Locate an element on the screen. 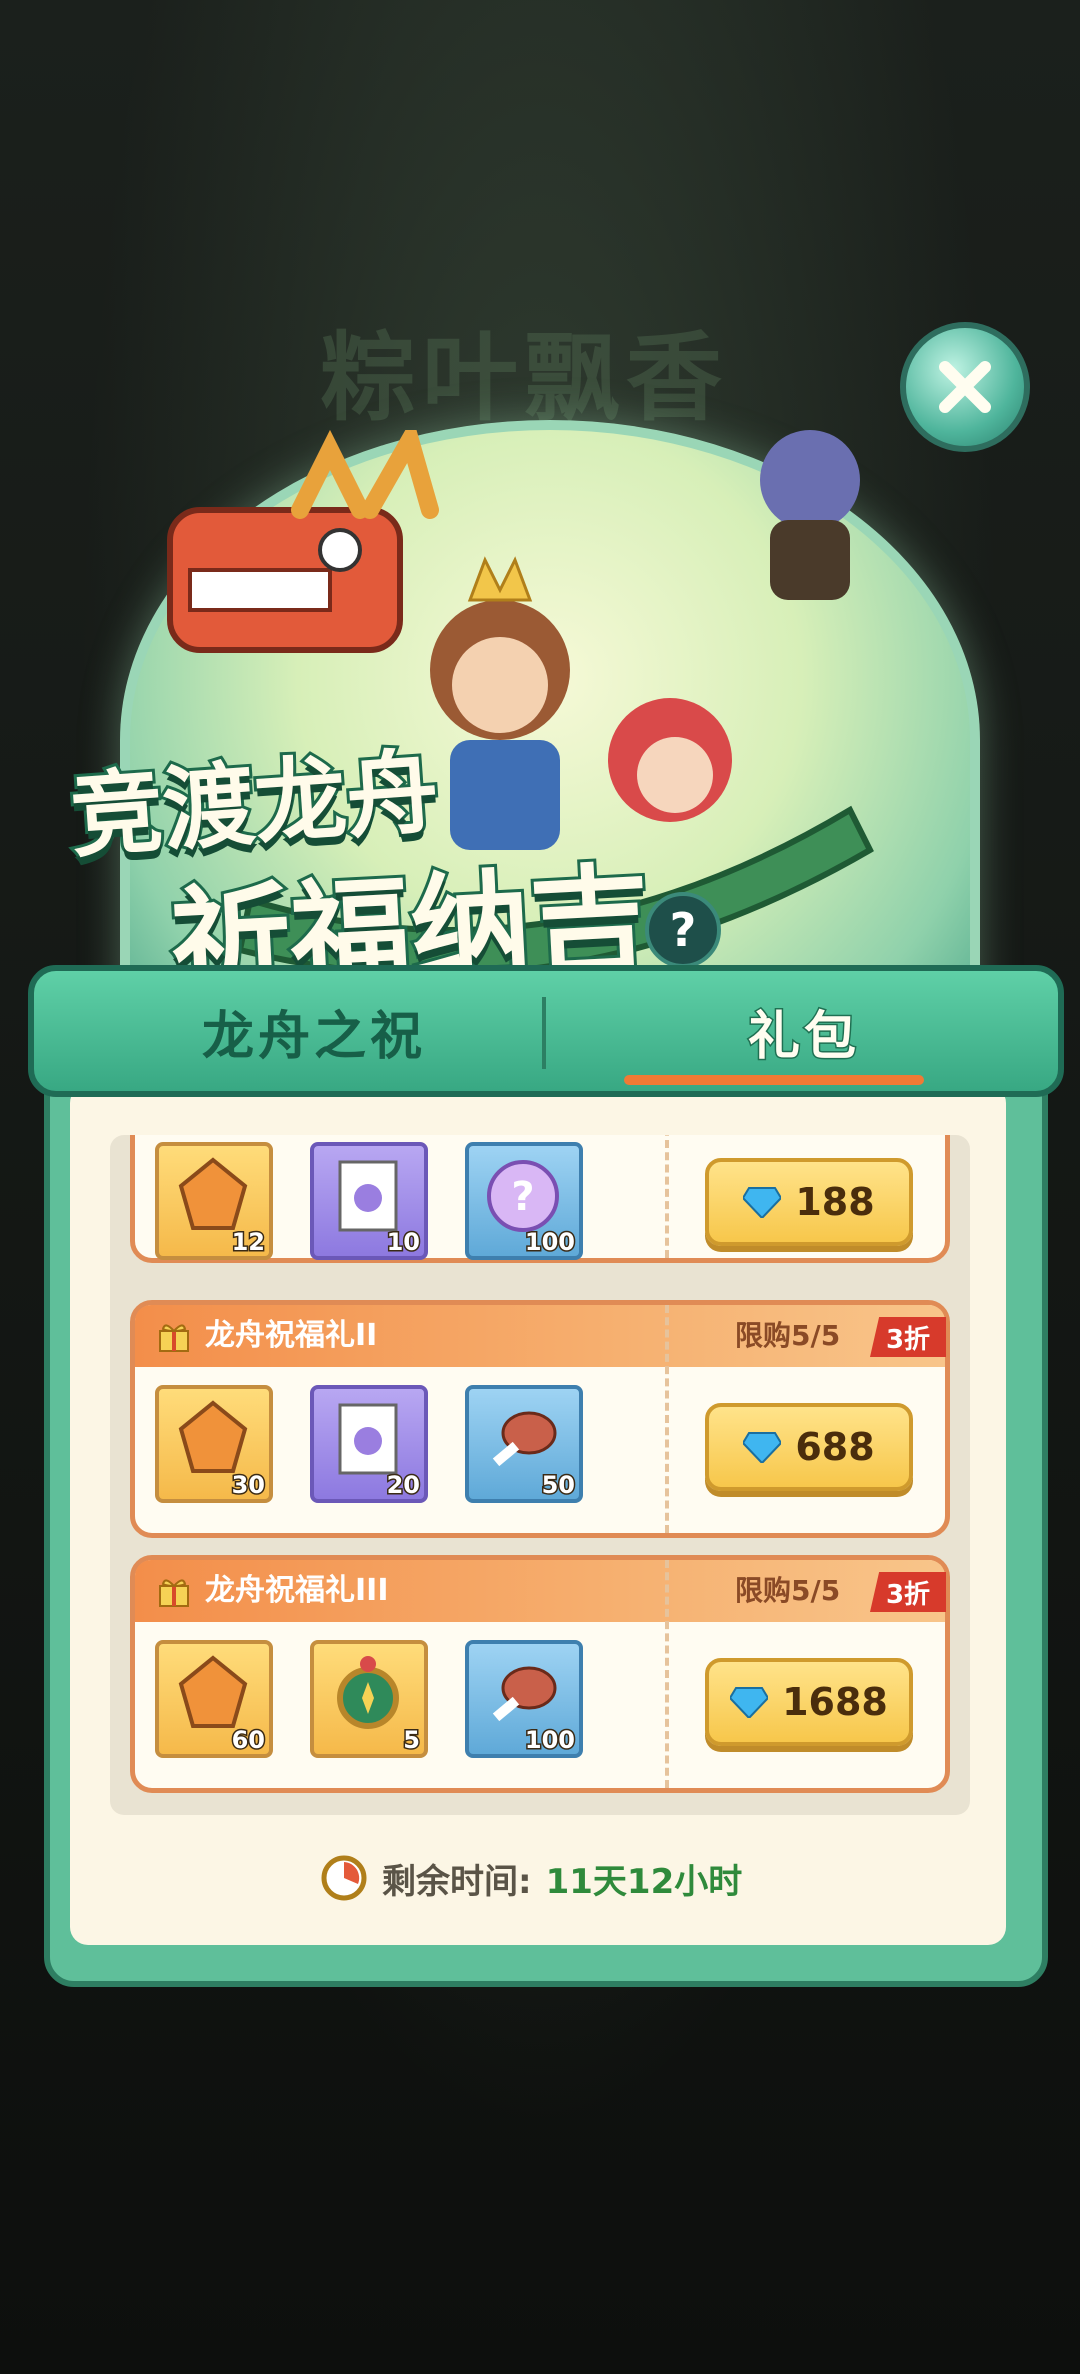 Image resolution: width=1080 pixels, height=2374 pixels. item-quantity: 10 is located at coordinates (403, 1242).